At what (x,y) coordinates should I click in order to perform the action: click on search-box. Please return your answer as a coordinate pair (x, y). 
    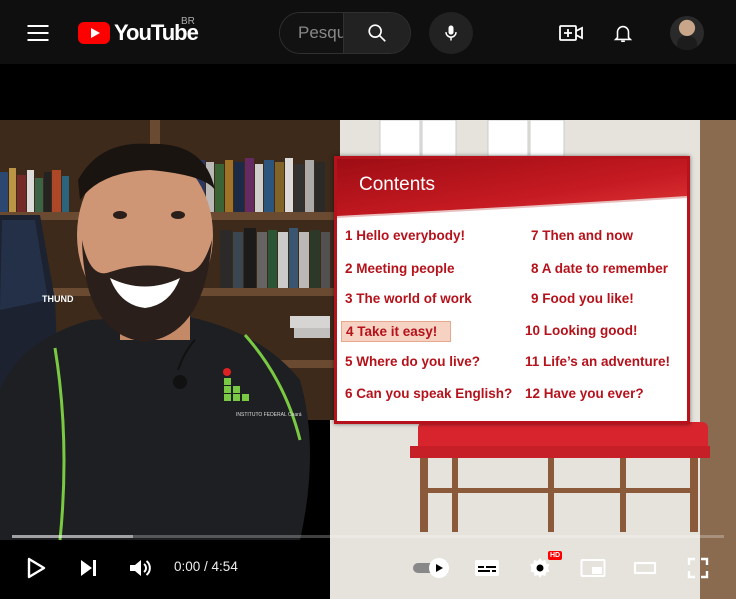
    Looking at the image, I should click on (345, 33).